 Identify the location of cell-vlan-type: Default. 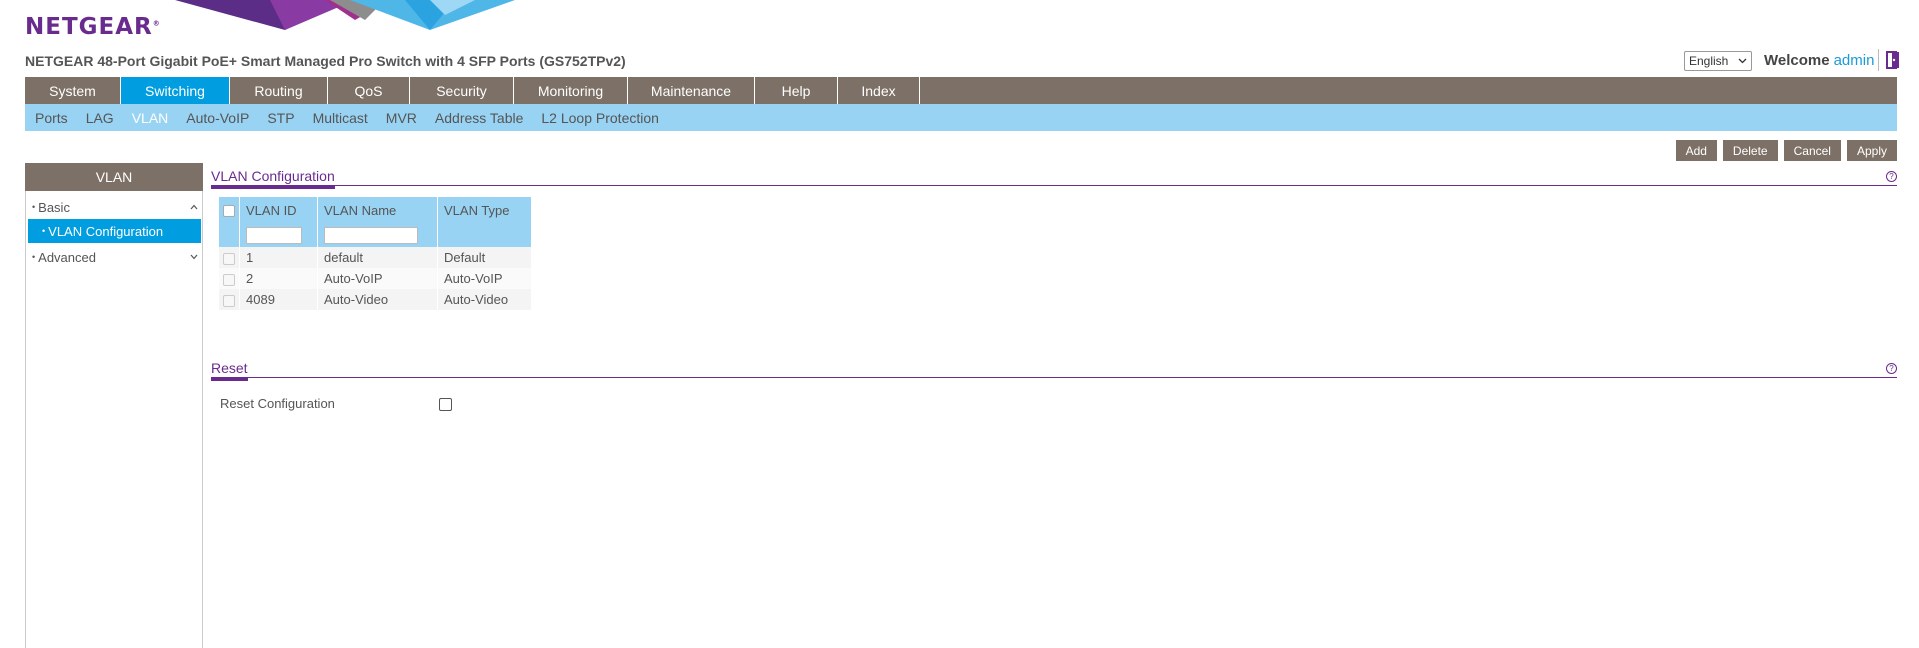
(484, 257).